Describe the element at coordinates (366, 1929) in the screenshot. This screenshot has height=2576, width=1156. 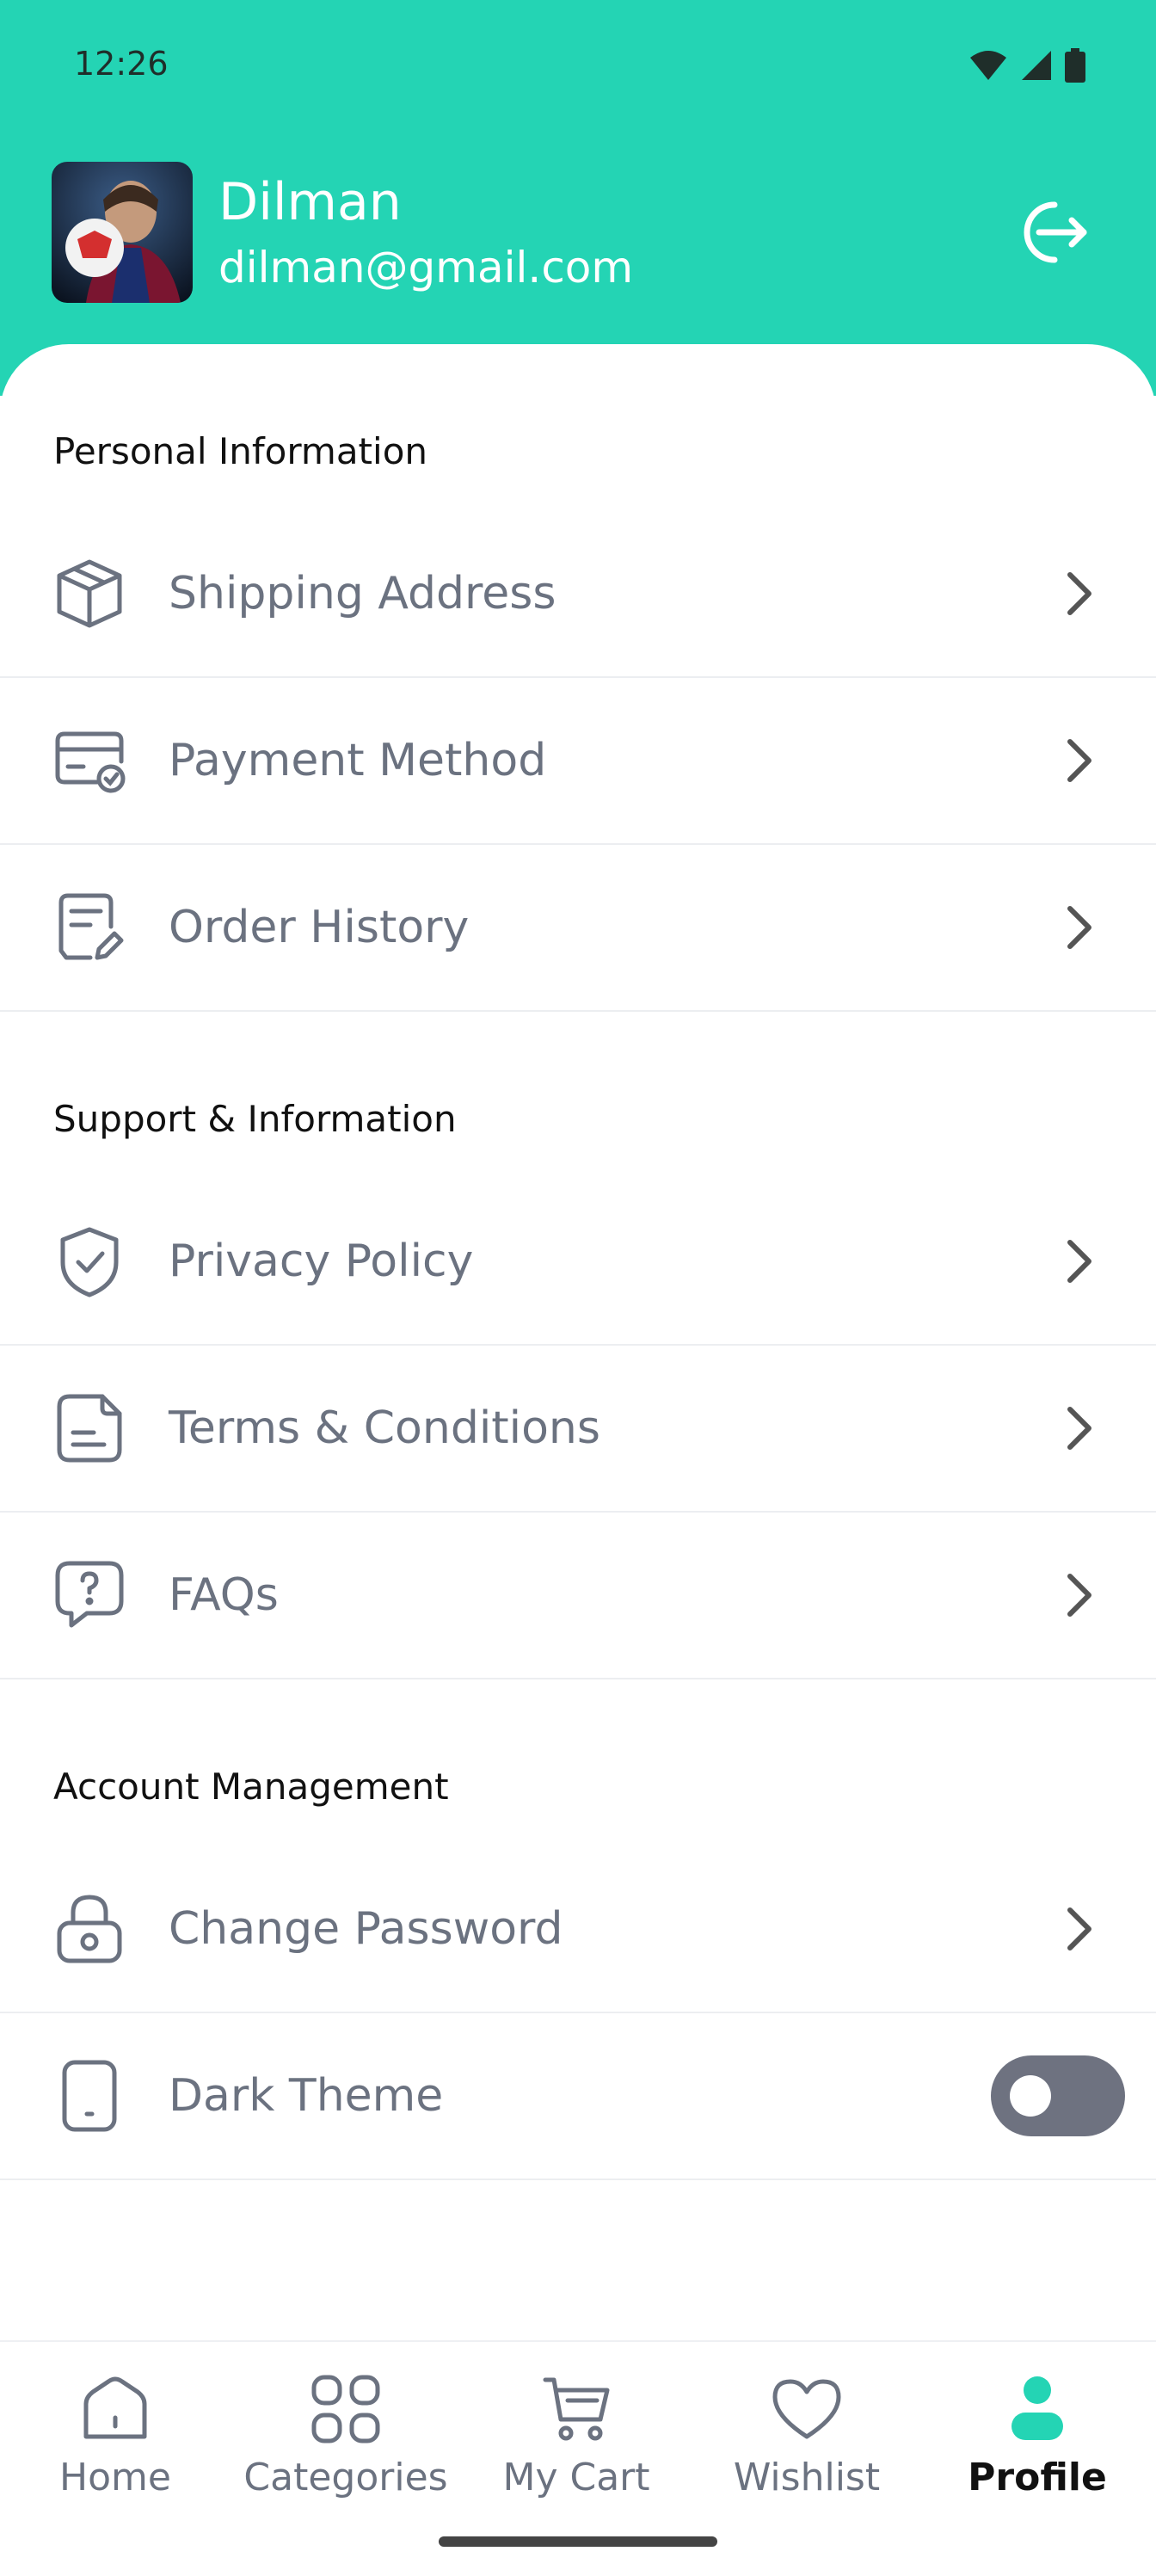
I see `item-label: Change Password` at that location.